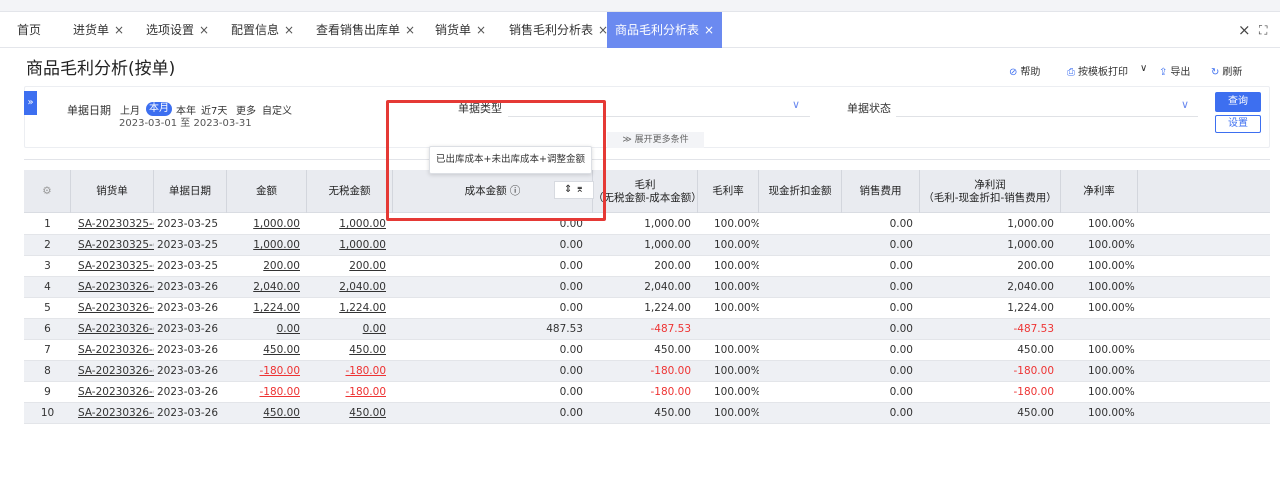 The height and width of the screenshot is (494, 1280). Describe the element at coordinates (262, 30) in the screenshot. I see `tab-config-info: 配置信息 ×` at that location.